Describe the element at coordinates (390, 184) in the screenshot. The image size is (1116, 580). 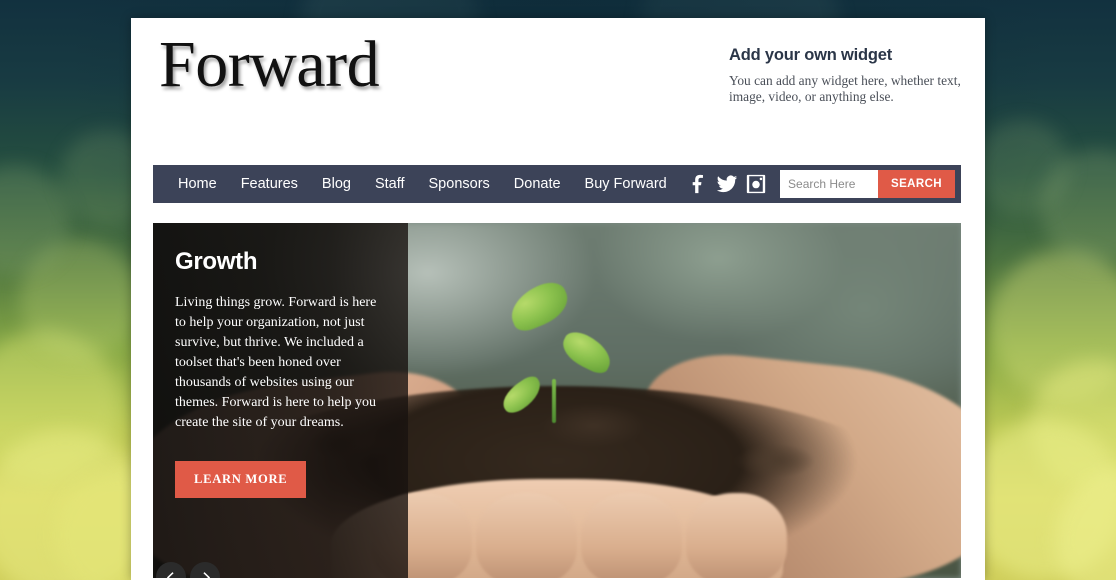
I see `nav-item-staff: Staff` at that location.